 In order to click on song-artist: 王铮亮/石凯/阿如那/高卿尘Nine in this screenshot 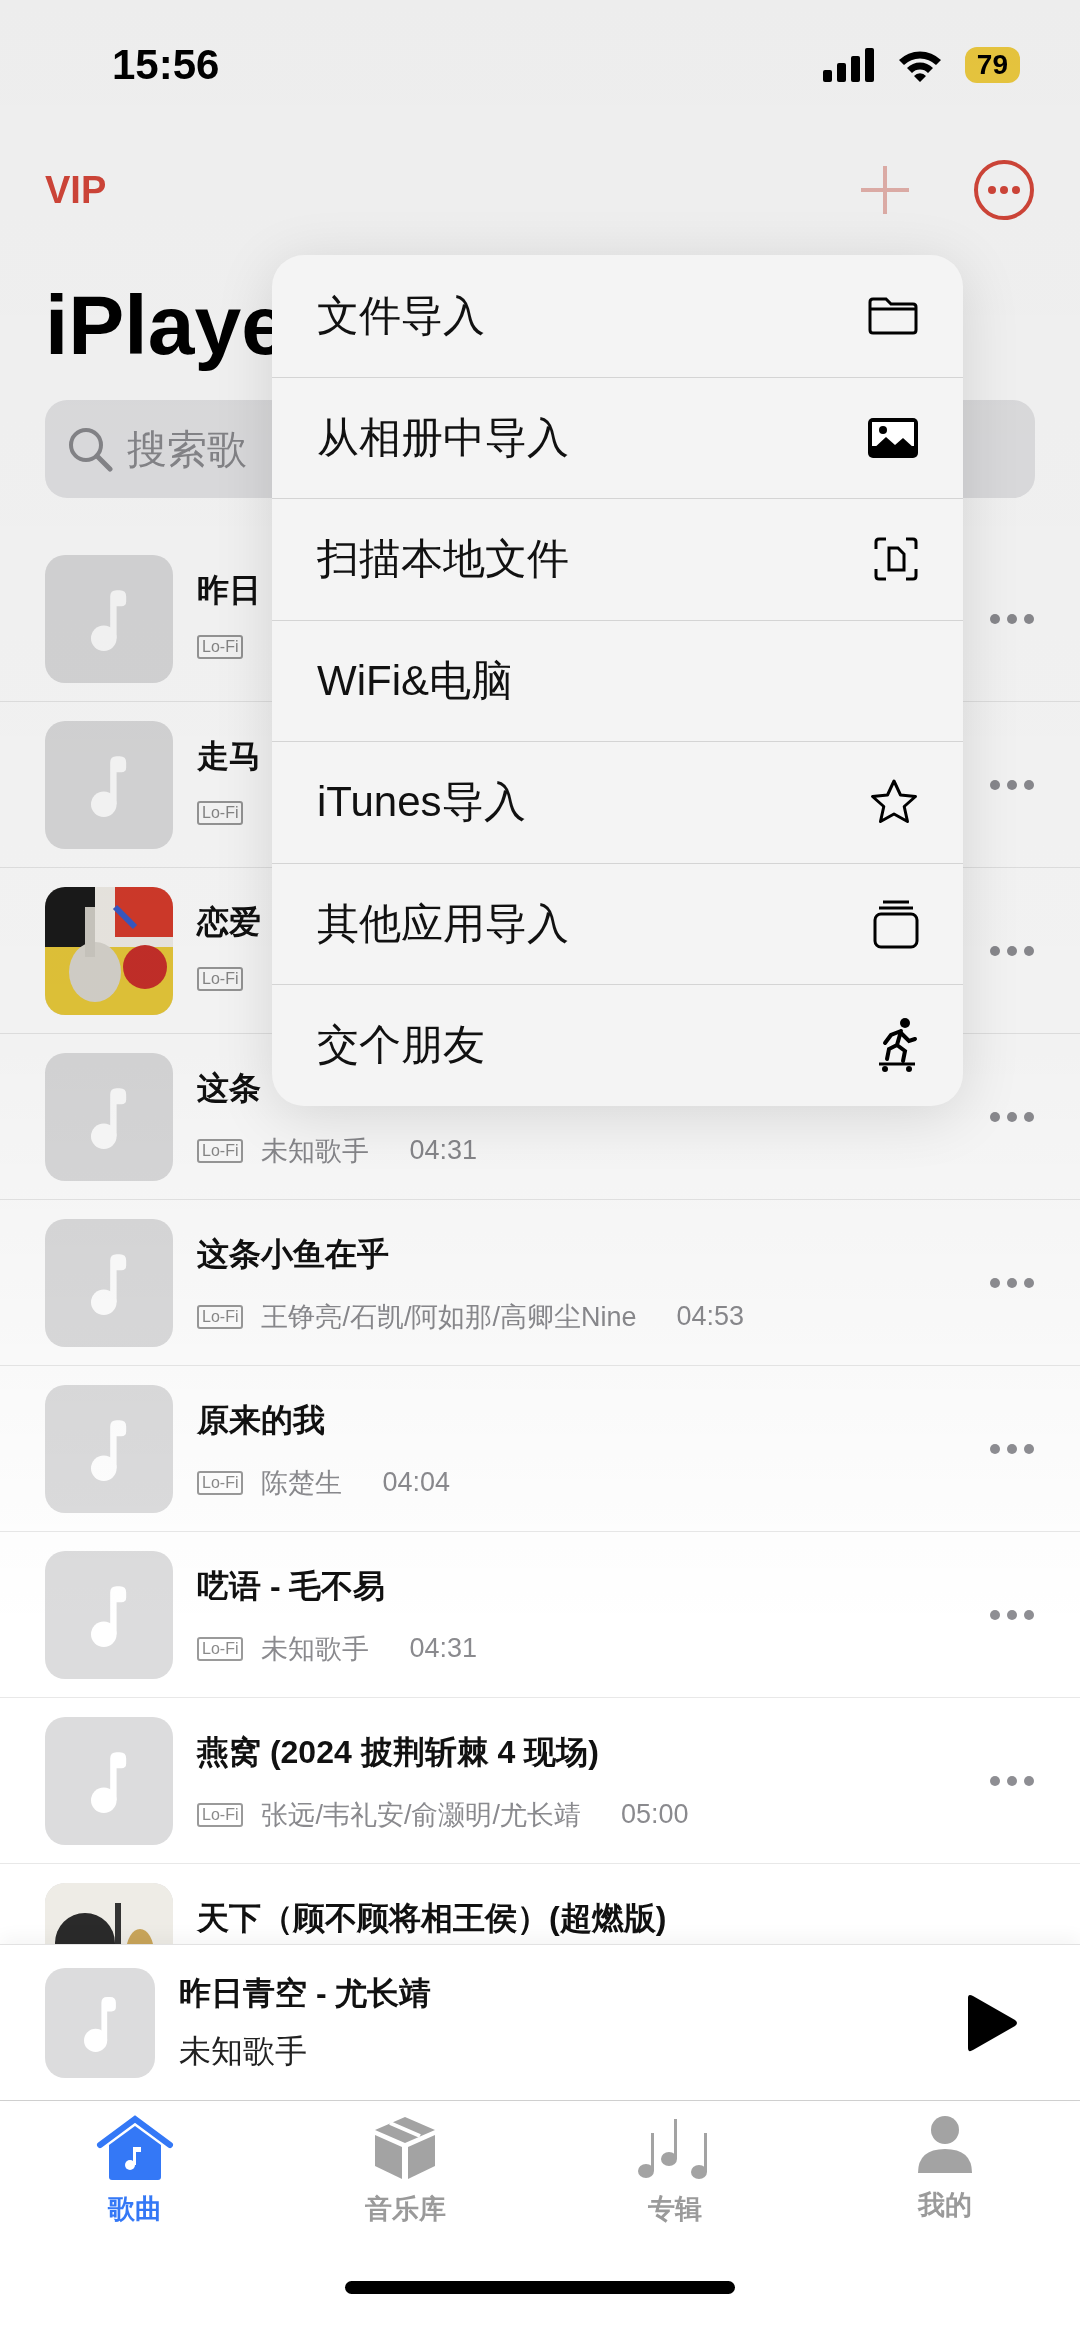, I will do `click(449, 1317)`.